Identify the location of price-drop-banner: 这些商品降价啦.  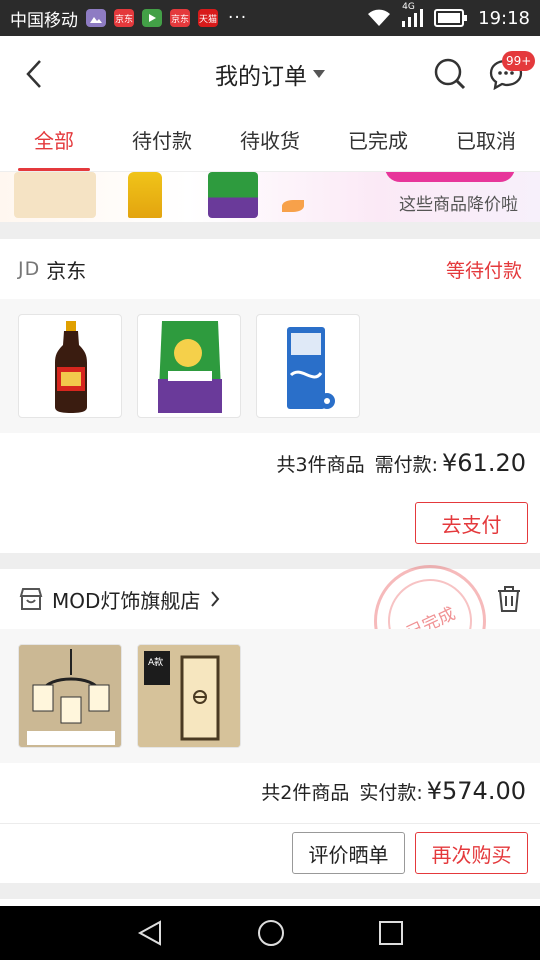
(270, 197).